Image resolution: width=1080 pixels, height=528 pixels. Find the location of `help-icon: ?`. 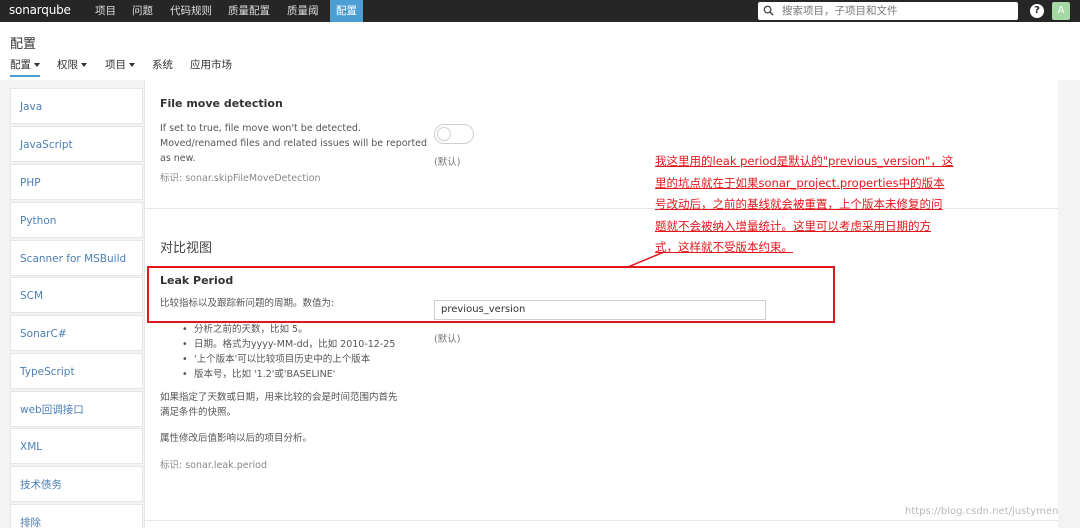

help-icon: ? is located at coordinates (1037, 11).